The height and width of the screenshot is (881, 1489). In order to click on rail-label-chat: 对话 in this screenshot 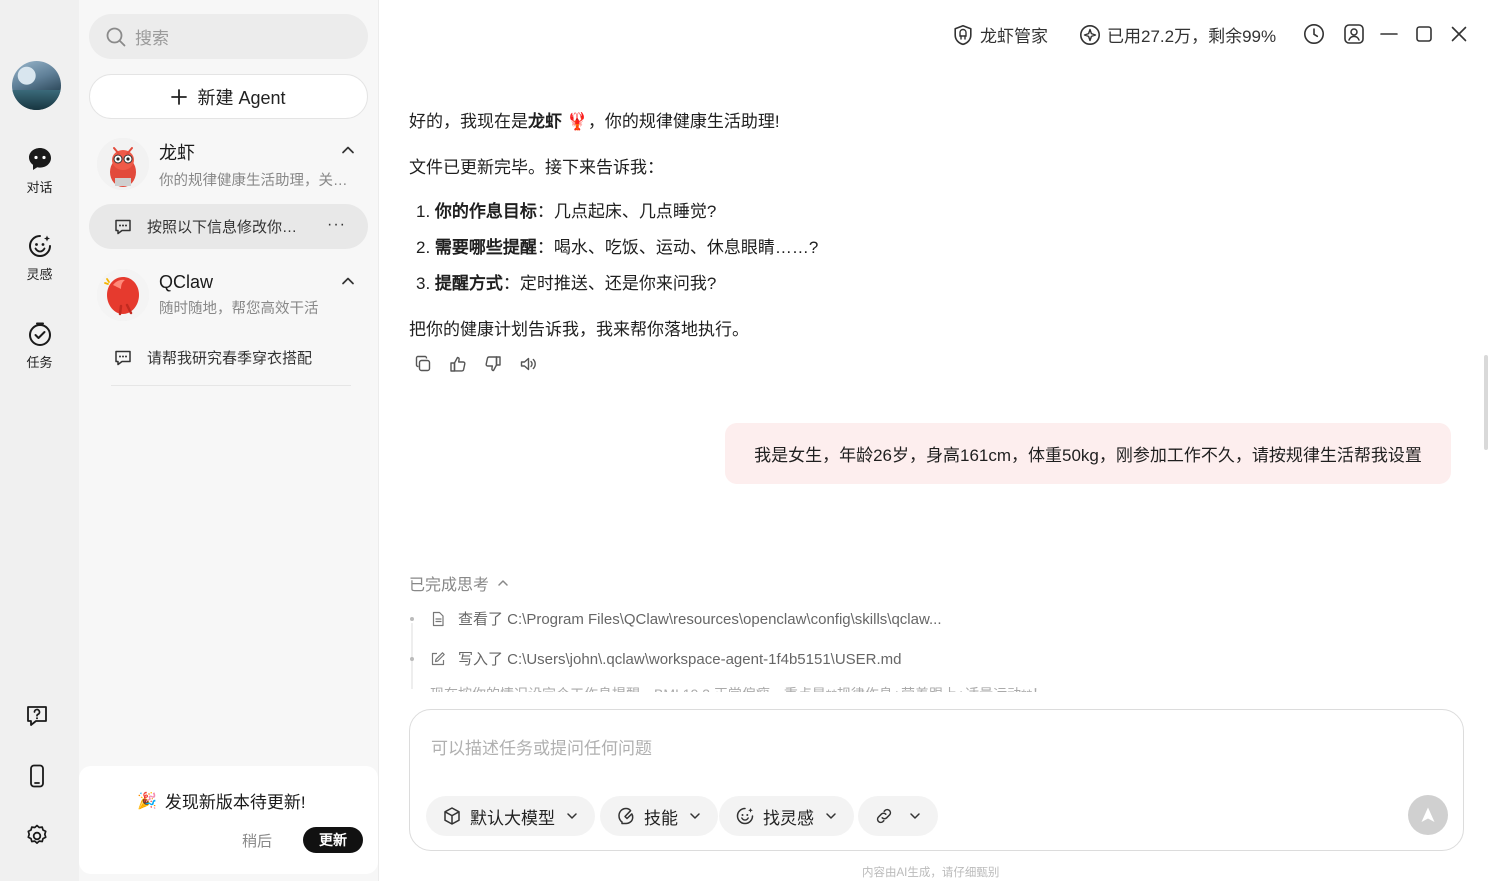, I will do `click(39, 187)`.